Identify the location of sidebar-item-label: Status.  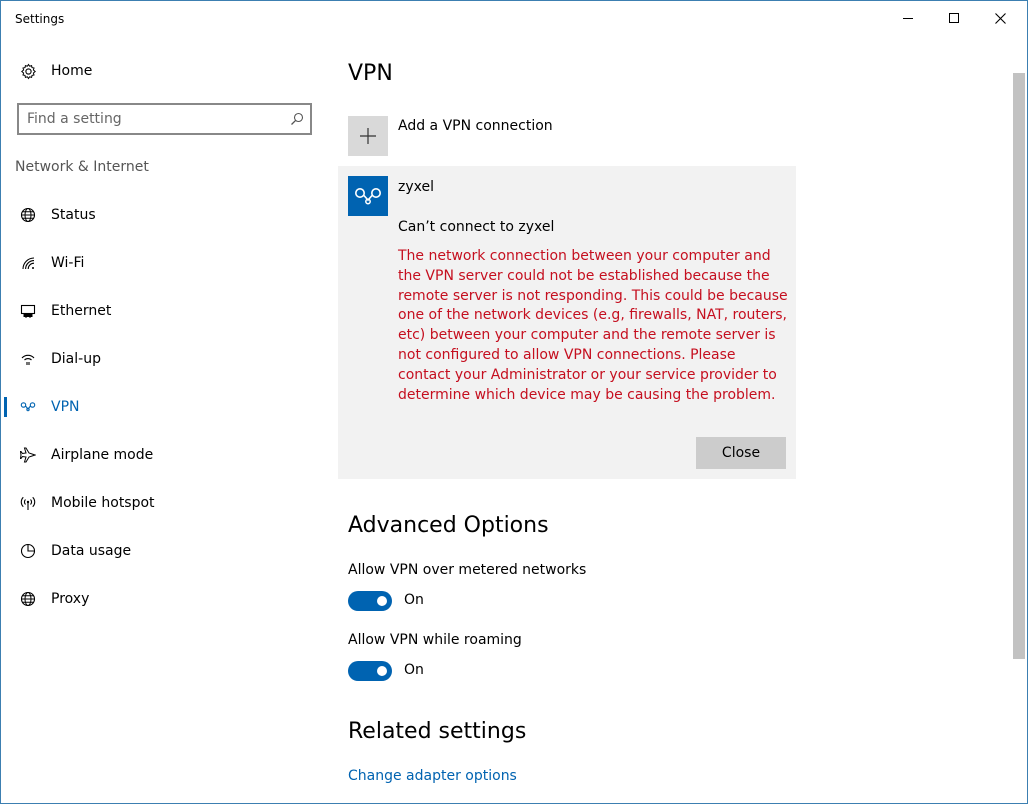
(73, 215).